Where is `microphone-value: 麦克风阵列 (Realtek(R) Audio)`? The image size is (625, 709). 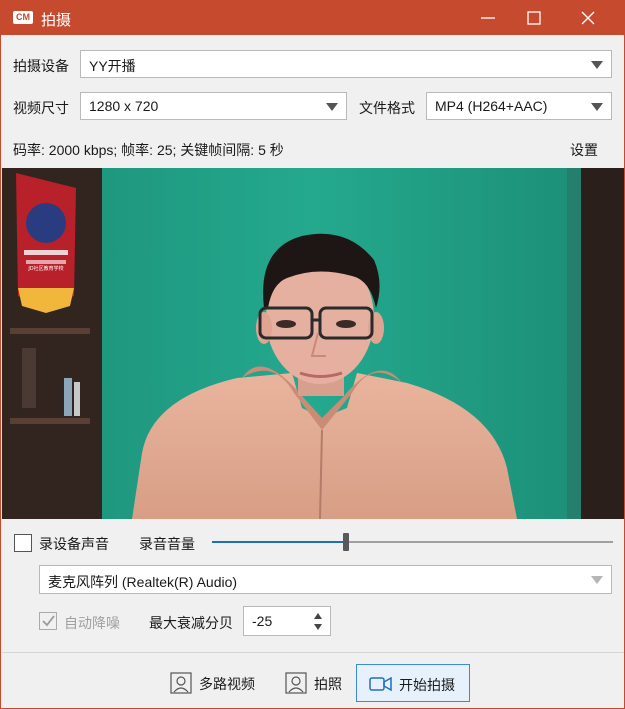 microphone-value: 麦克风阵列 (Realtek(R) Audio) is located at coordinates (143, 582).